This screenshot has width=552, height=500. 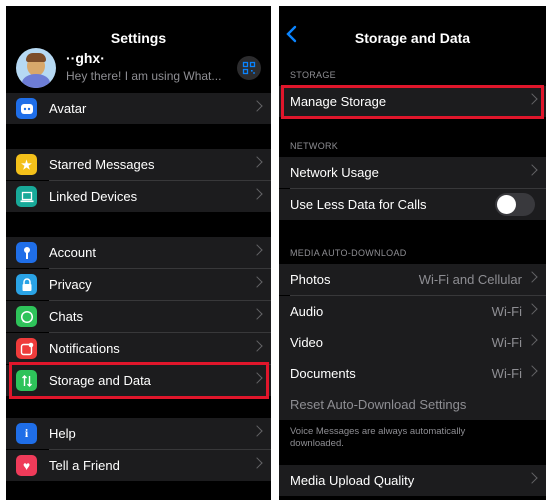 What do you see at coordinates (378, 404) in the screenshot?
I see `reset-auto-download-label: Reset Auto-Download Settings` at bounding box center [378, 404].